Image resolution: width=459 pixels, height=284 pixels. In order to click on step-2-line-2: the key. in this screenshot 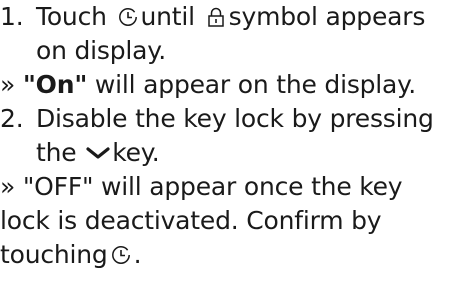, I will do `click(98, 152)`.